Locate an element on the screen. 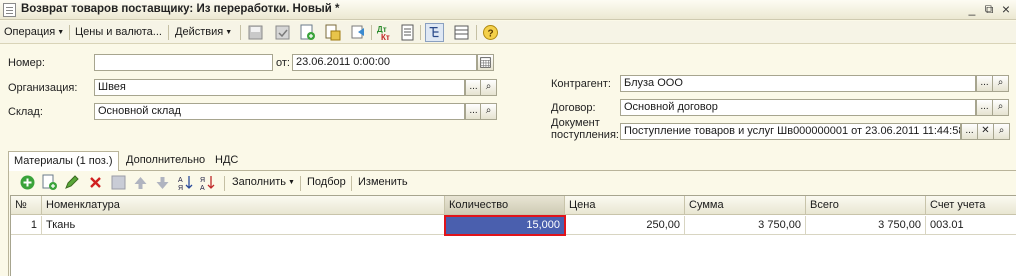  add-row-icon is located at coordinates (27, 182).